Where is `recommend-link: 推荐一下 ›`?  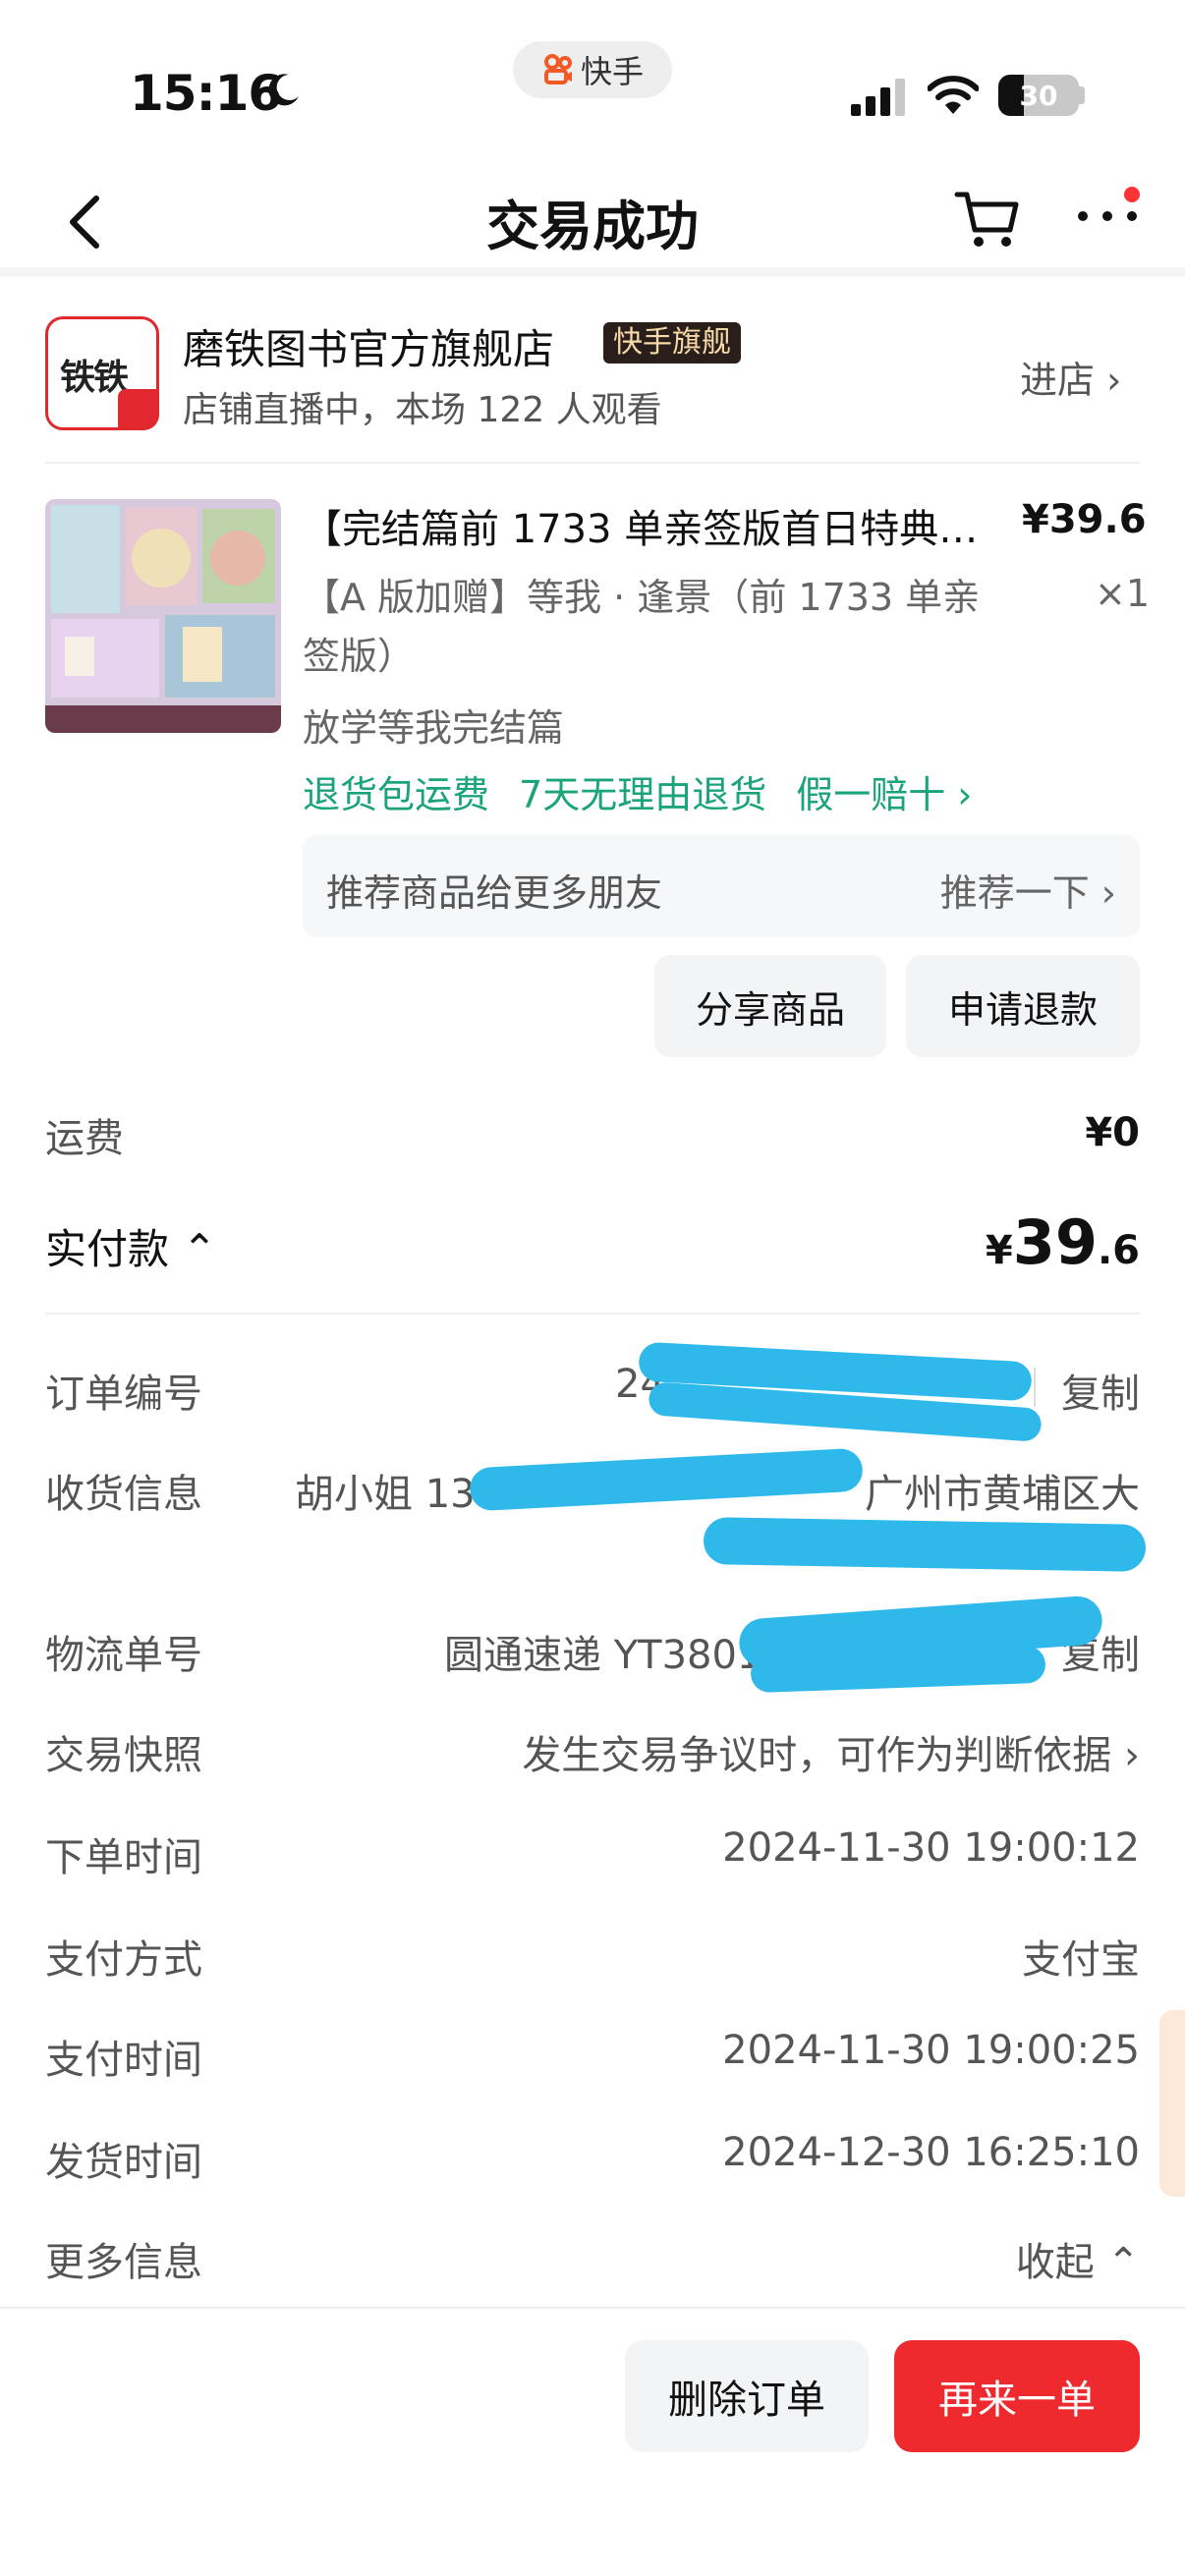 recommend-link: 推荐一下 › is located at coordinates (1028, 890).